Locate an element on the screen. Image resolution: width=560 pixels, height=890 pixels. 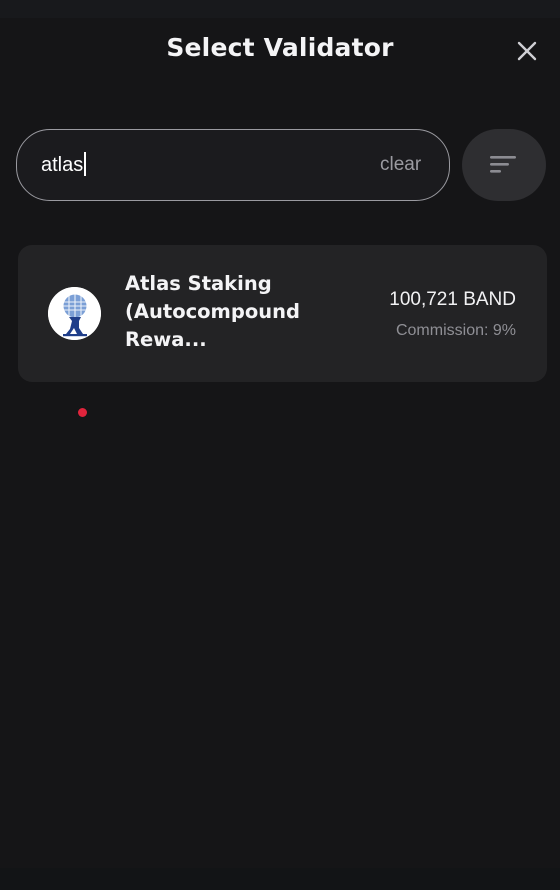
bottom-strip is located at coordinates (280, 879).